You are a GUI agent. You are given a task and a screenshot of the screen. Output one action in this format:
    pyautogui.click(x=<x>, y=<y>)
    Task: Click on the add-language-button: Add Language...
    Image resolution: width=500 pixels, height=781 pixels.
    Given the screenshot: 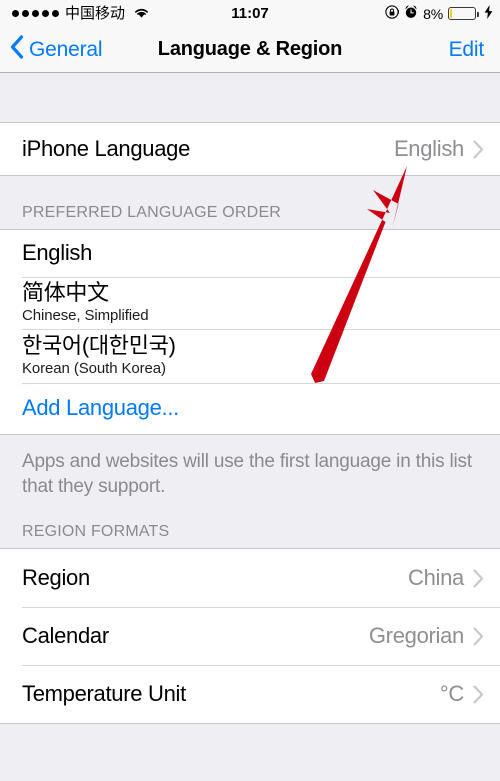 What is the action you would take?
    pyautogui.click(x=250, y=408)
    